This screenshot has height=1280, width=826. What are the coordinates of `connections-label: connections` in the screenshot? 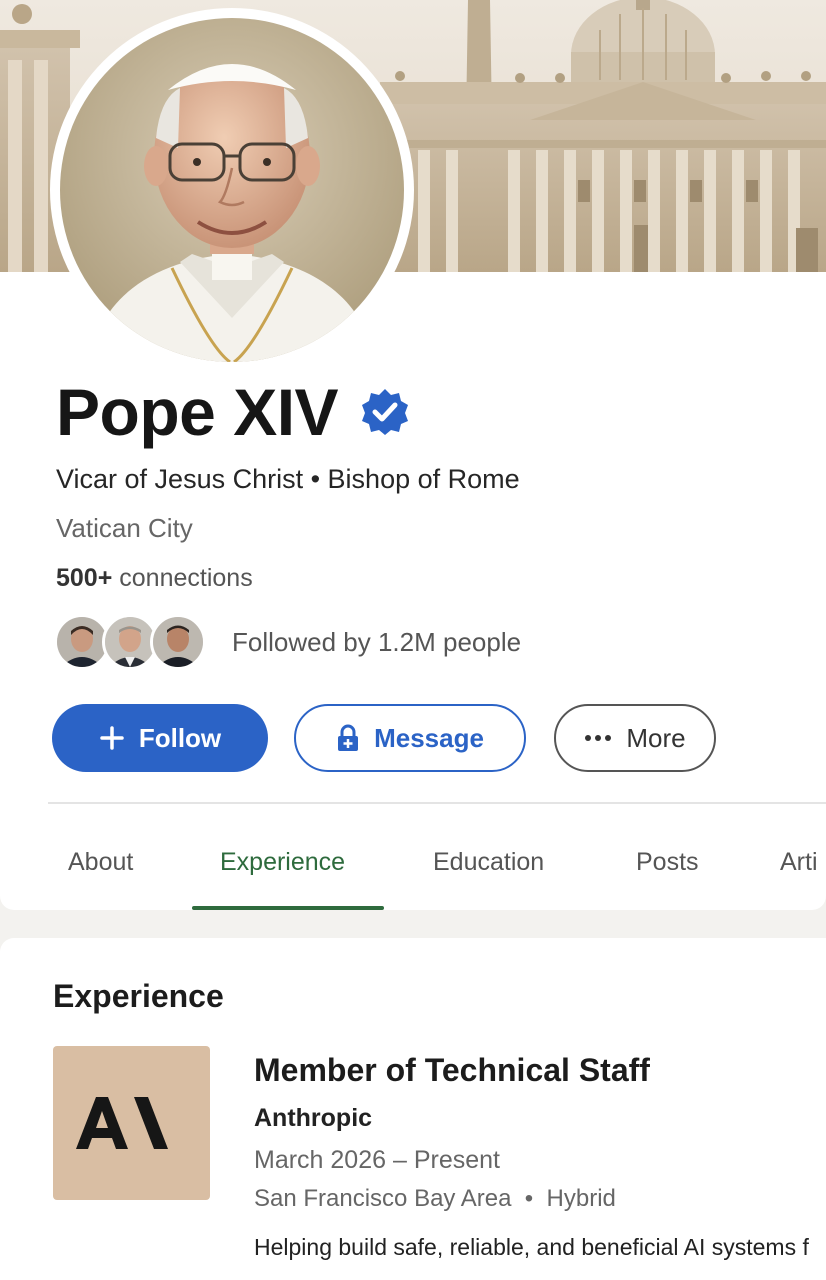 It's located at (186, 578).